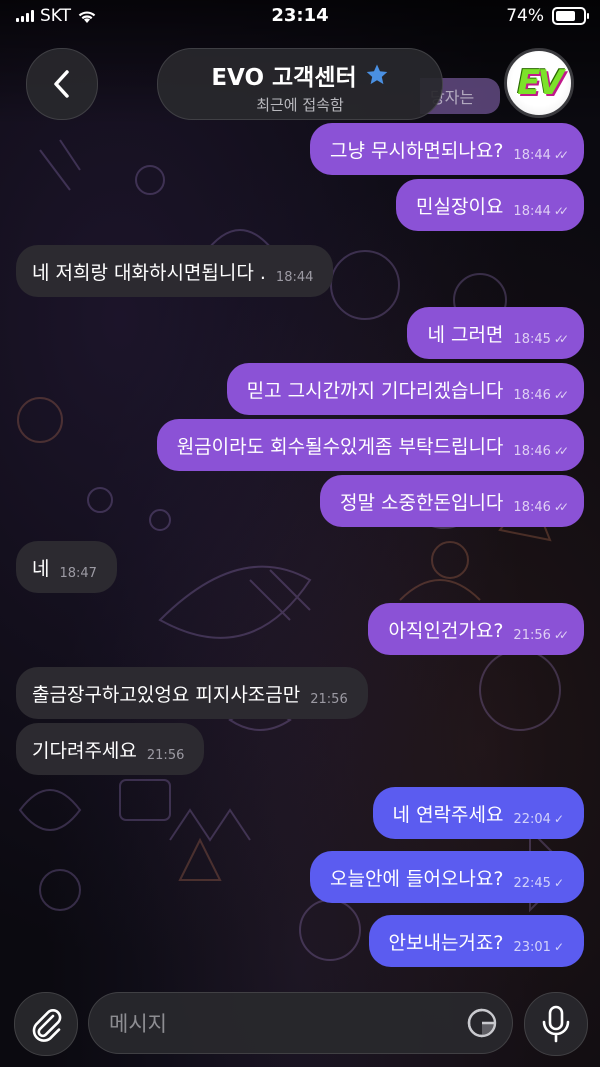 The height and width of the screenshot is (1067, 600). I want to click on outgoing-message: 그냥 무시하면되나요? 18:44 ✓✓, so click(446, 149).